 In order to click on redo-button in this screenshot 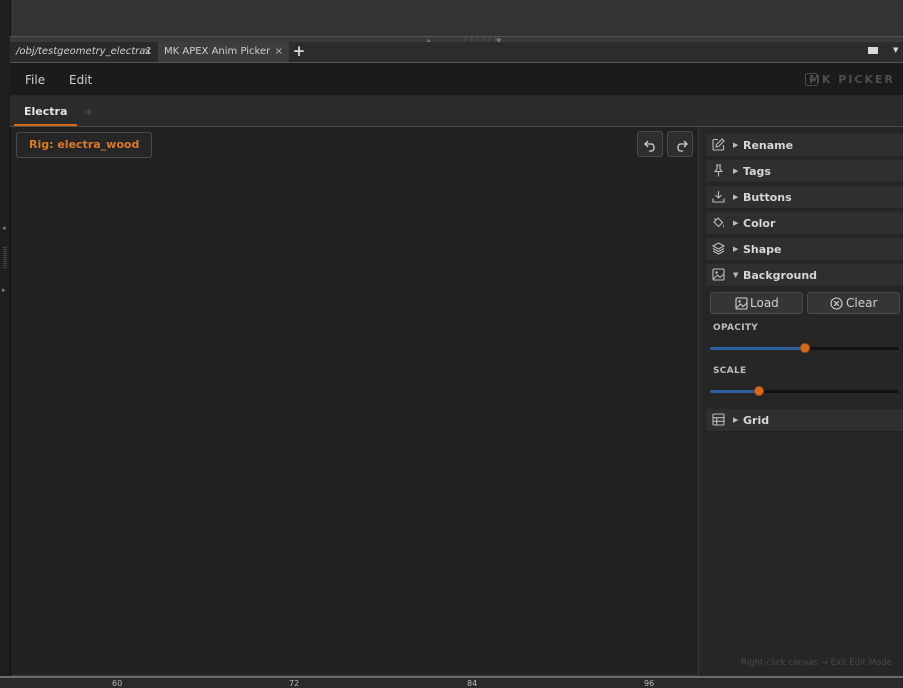, I will do `click(680, 144)`.